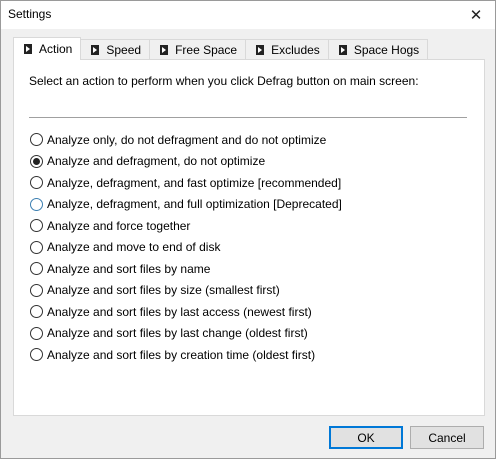  Describe the element at coordinates (476, 15) in the screenshot. I see `close-button: ✕` at that location.